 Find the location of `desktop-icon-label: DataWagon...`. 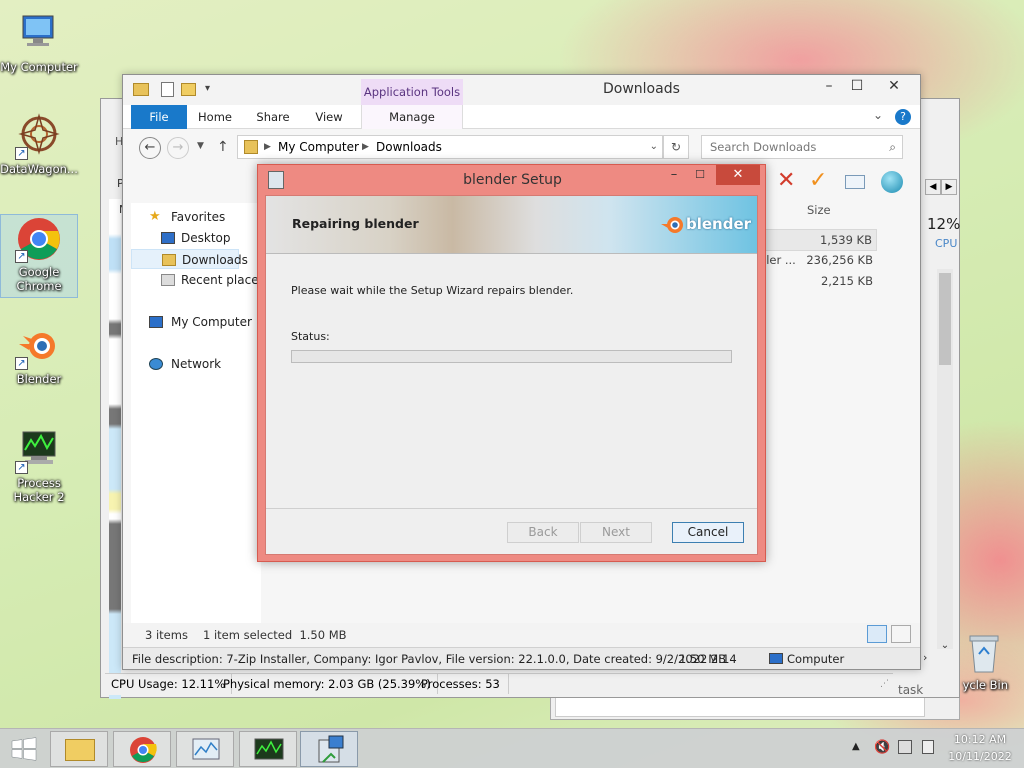

desktop-icon-label: DataWagon... is located at coordinates (39, 169).